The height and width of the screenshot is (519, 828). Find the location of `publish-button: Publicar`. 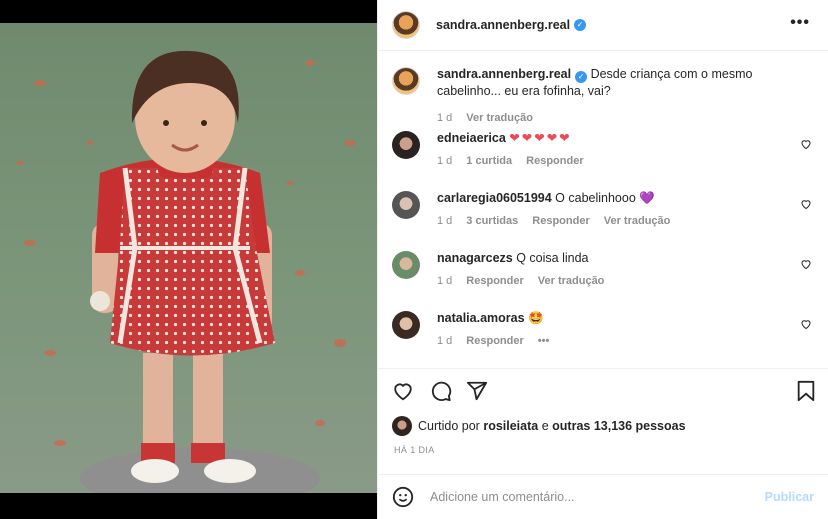

publish-button: Publicar is located at coordinates (789, 497).